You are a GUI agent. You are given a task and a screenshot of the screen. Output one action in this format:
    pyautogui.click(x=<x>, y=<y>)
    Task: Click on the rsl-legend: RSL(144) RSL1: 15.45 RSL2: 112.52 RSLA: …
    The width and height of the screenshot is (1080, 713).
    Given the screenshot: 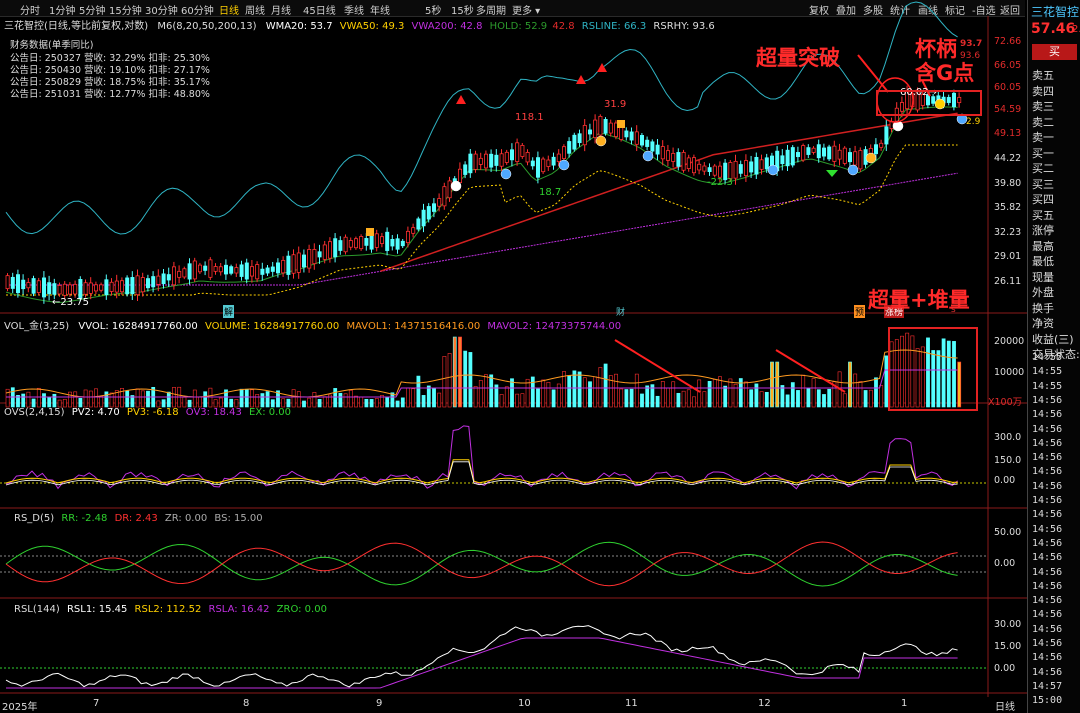 What is the action you would take?
    pyautogui.click(x=170, y=609)
    